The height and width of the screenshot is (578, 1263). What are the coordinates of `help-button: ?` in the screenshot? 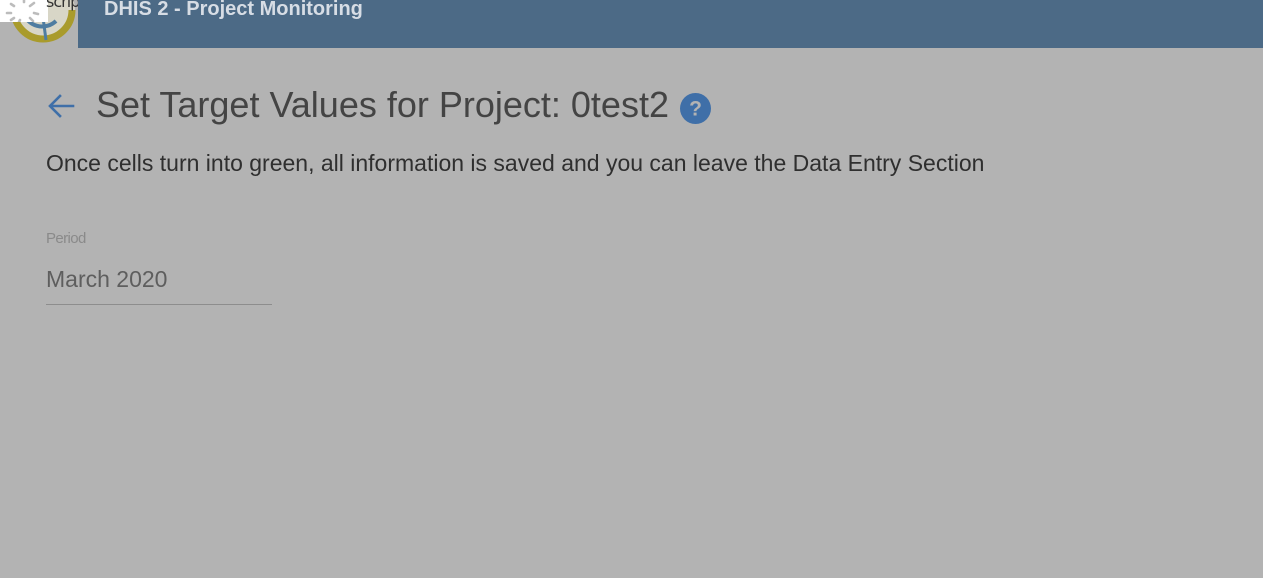 It's located at (695, 108).